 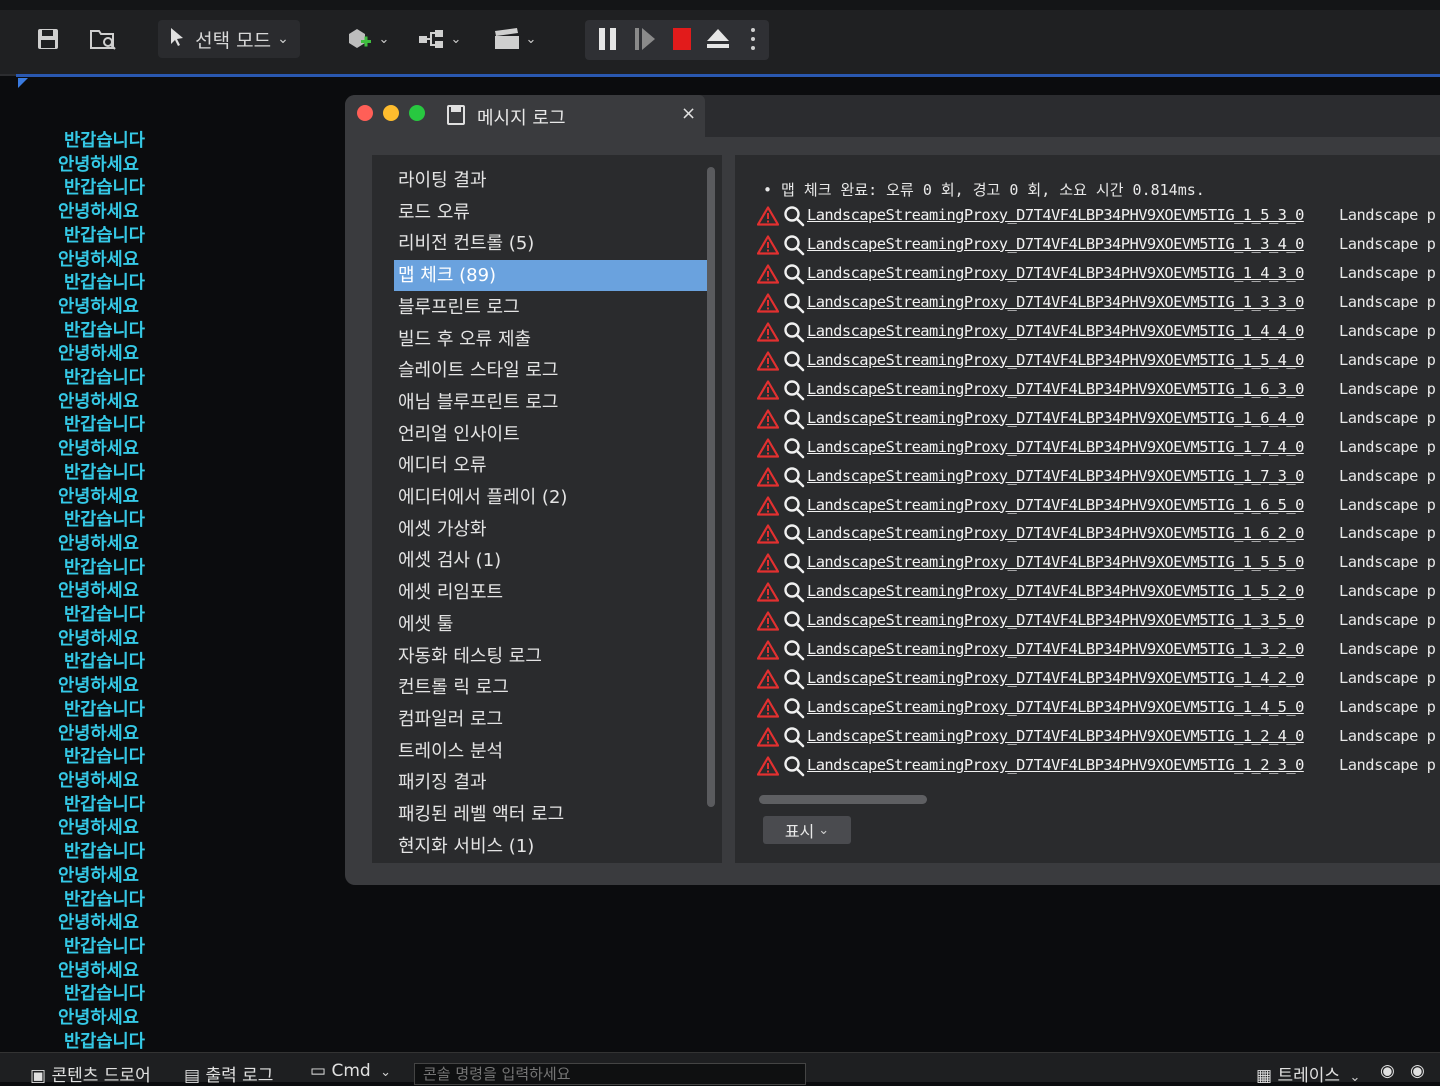 I want to click on category-item: 슬레이트 스타일 로그, so click(x=551, y=370).